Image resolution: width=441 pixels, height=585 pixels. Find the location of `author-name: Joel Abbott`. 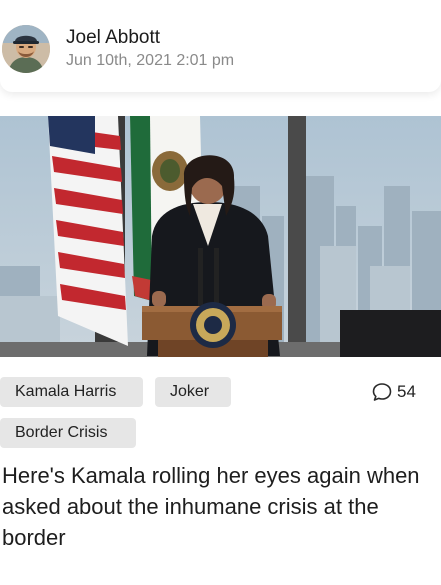

author-name: Joel Abbott is located at coordinates (113, 38).